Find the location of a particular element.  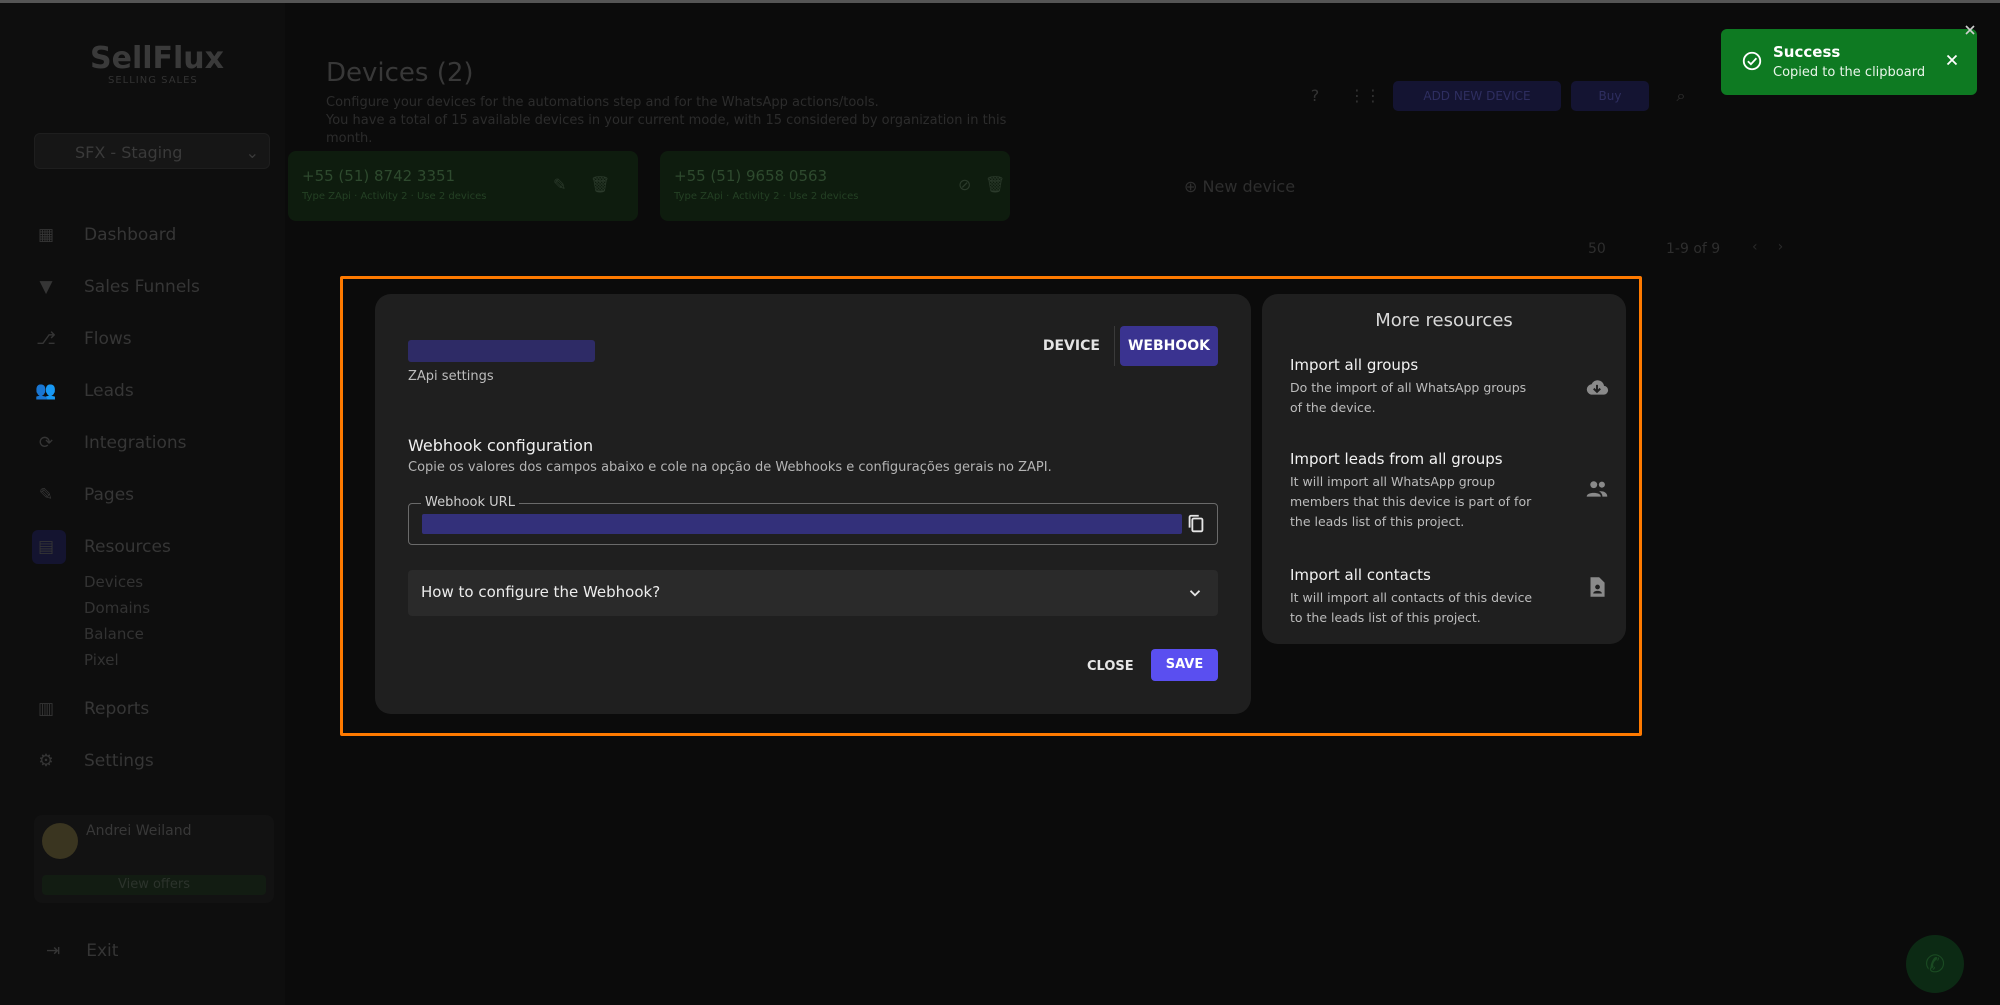

close-button: CLOSE is located at coordinates (1110, 667).